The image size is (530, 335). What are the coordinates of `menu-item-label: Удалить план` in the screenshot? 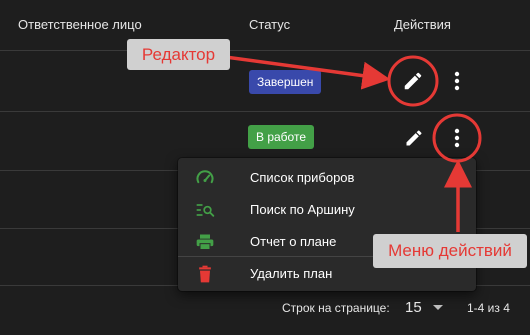 It's located at (291, 273).